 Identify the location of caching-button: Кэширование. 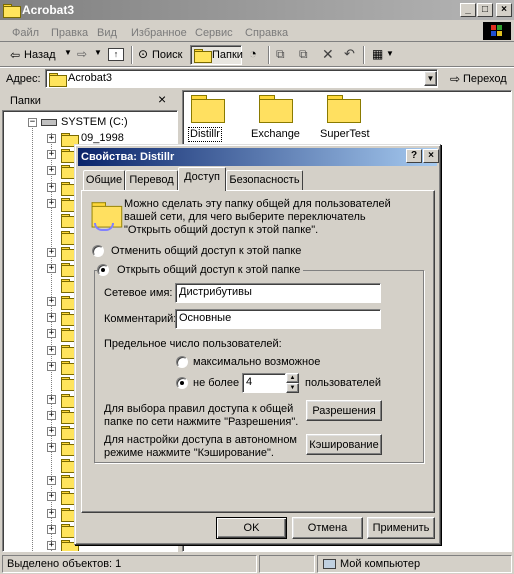
(344, 444).